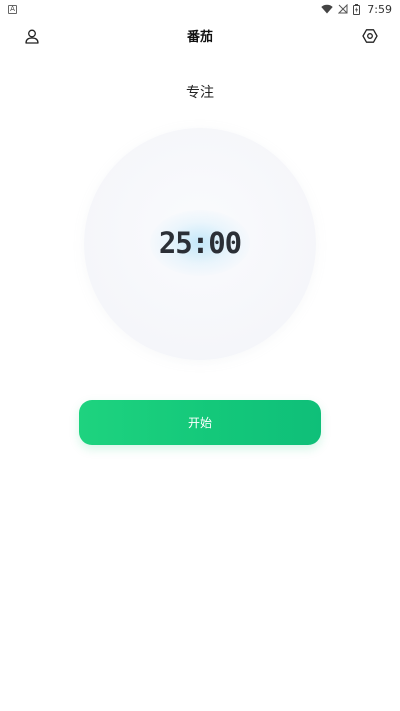 The height and width of the screenshot is (711, 400). What do you see at coordinates (200, 9) in the screenshot?
I see `status-bar: A 7:59` at bounding box center [200, 9].